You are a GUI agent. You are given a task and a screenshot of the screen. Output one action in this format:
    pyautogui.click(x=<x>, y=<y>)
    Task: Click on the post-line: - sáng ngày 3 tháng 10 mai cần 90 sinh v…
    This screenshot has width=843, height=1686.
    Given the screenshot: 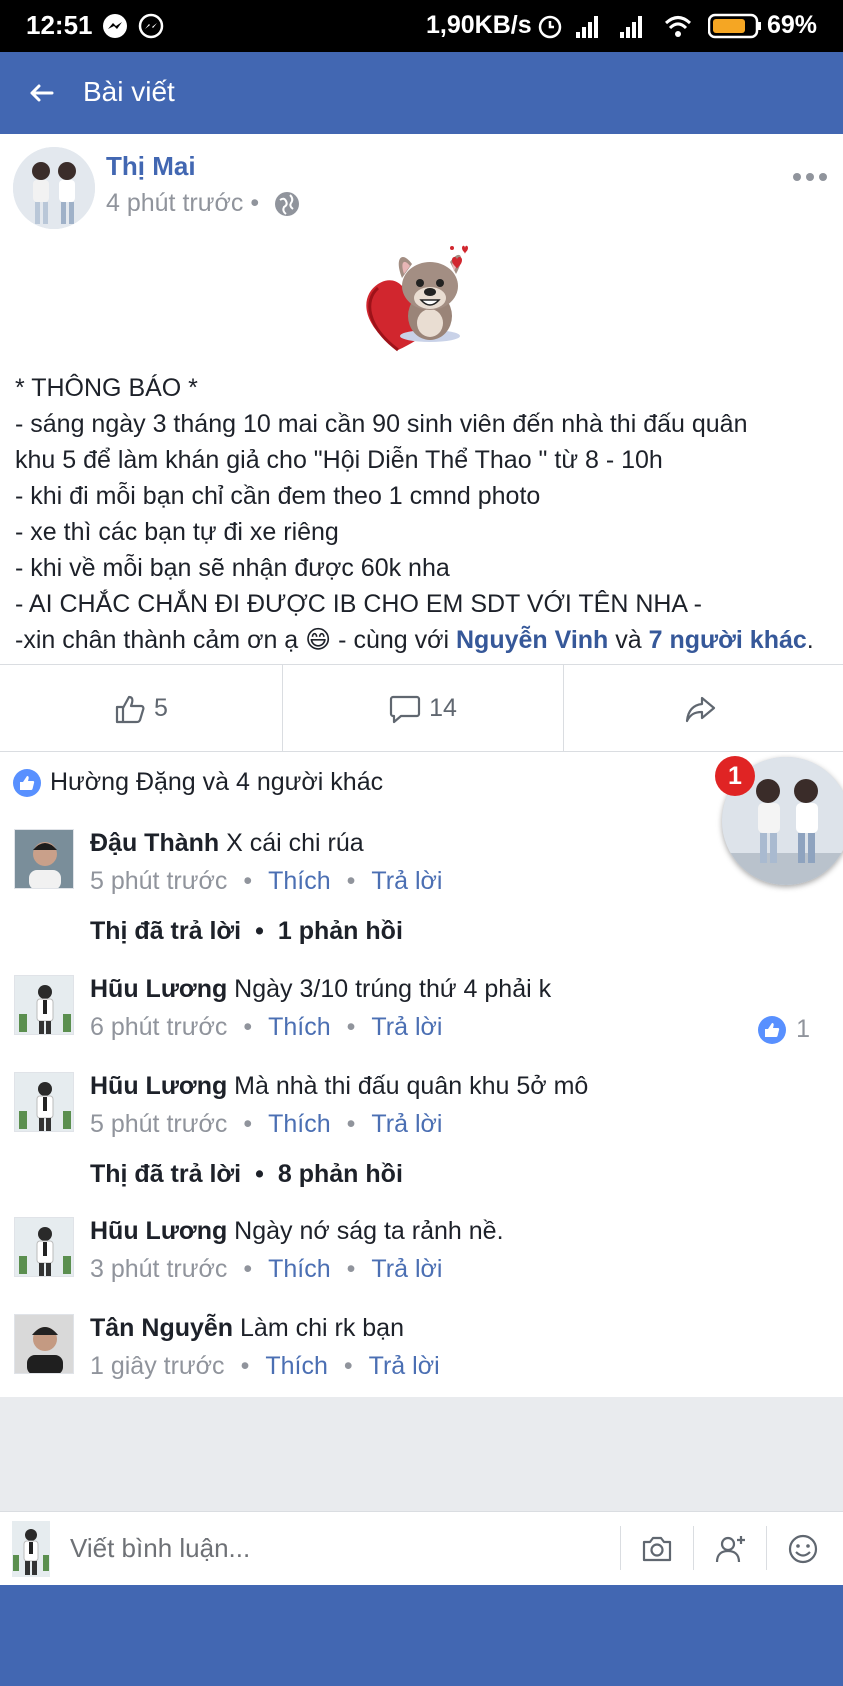 What is the action you would take?
    pyautogui.click(x=381, y=424)
    